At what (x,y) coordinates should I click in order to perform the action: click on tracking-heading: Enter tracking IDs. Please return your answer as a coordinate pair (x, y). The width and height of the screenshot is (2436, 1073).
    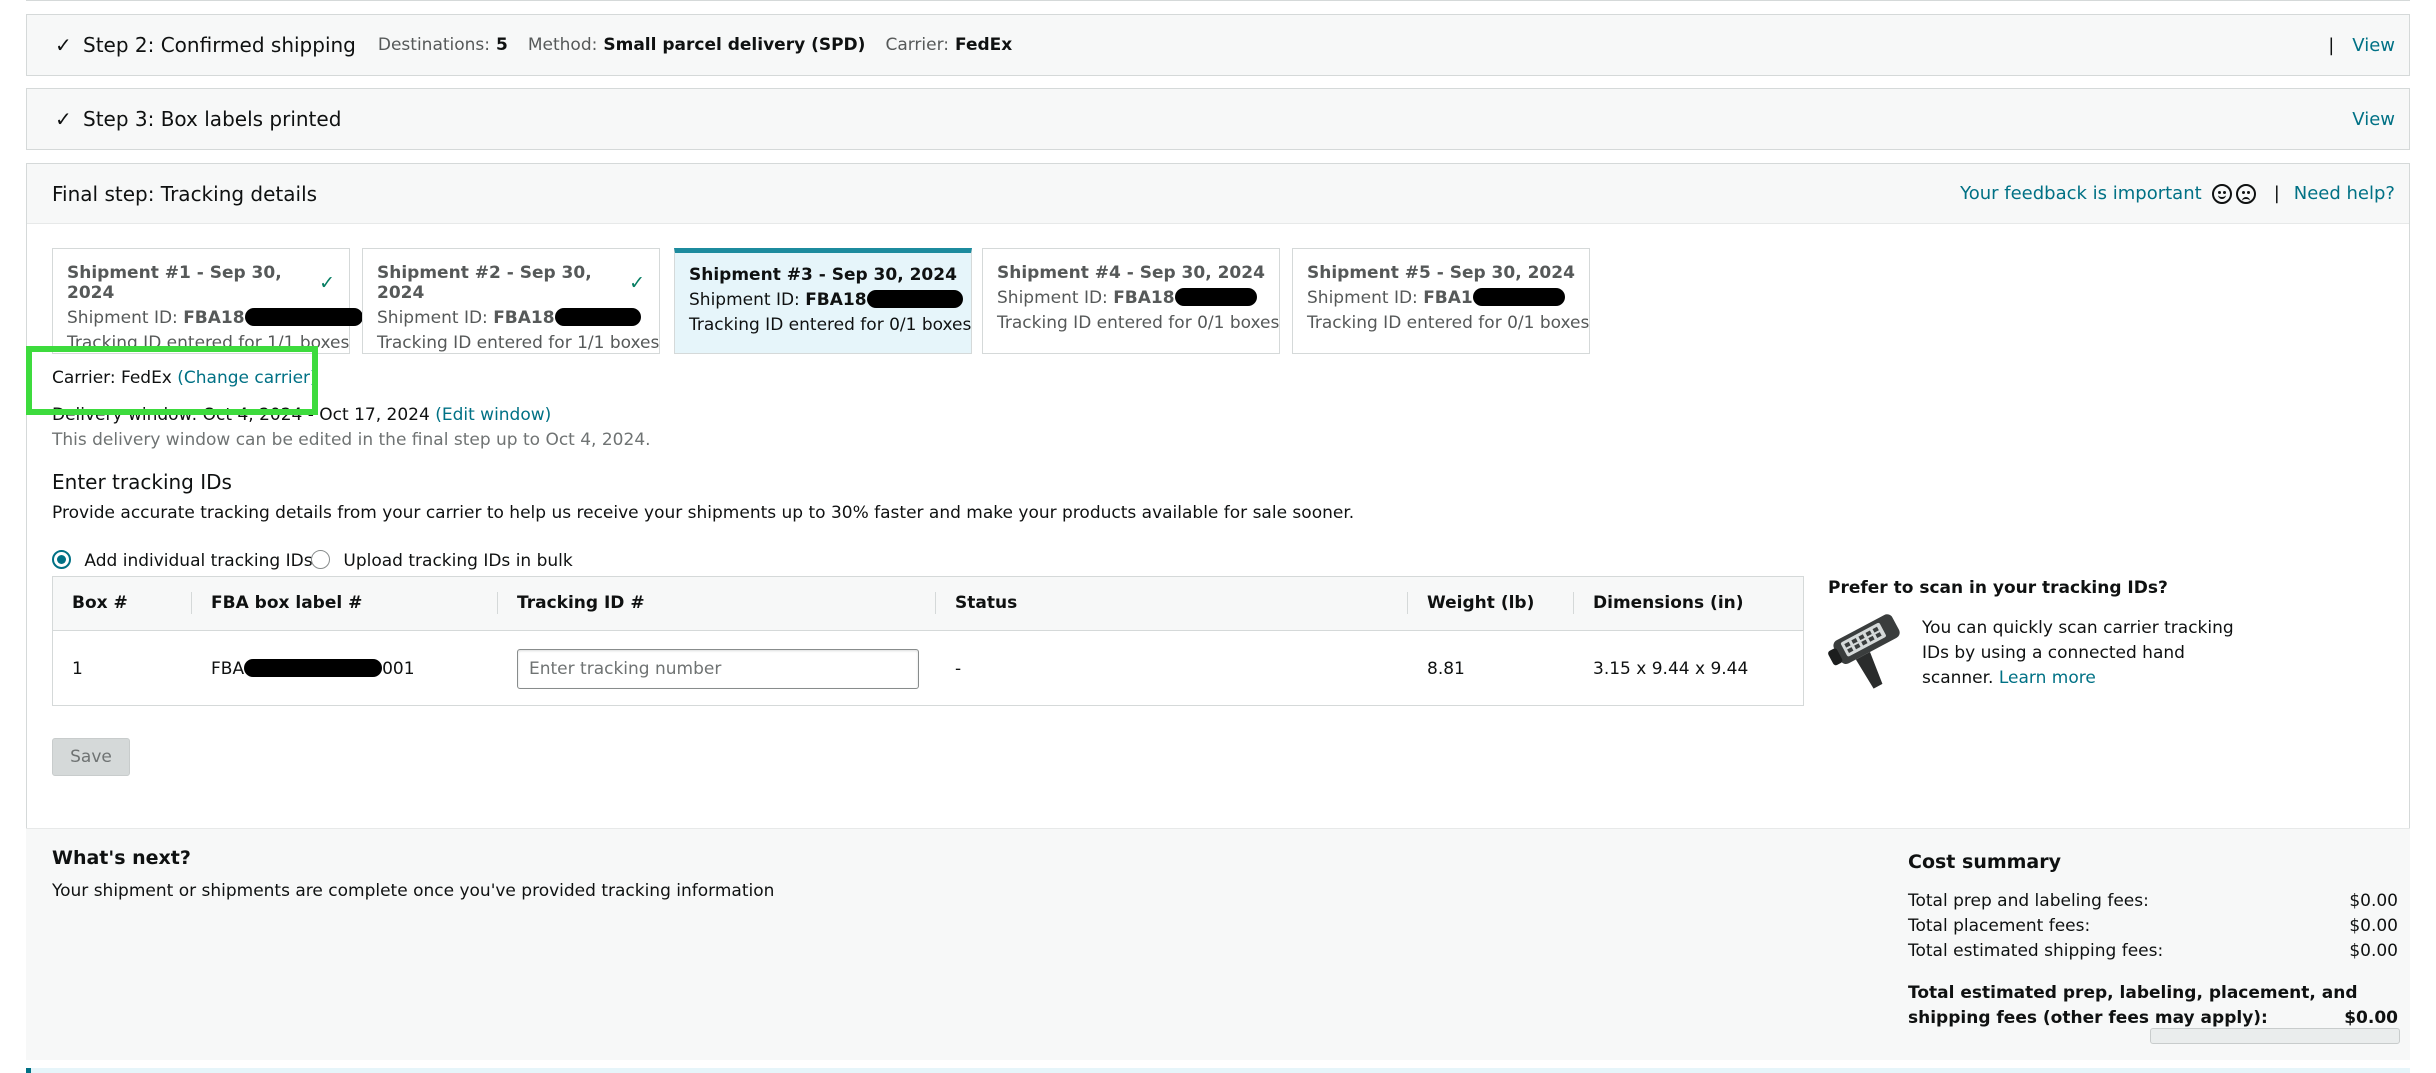
    Looking at the image, I should click on (142, 482).